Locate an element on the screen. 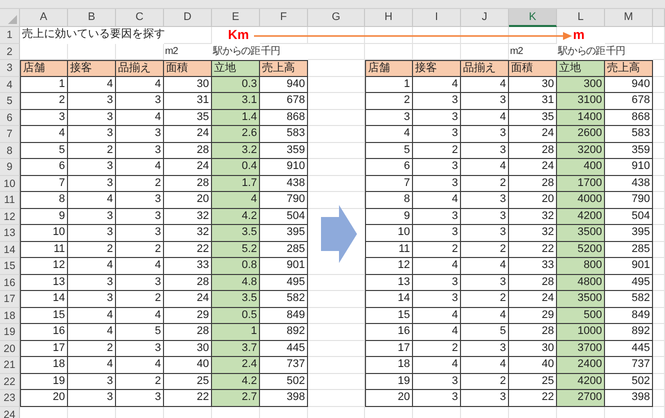 The height and width of the screenshot is (418, 665). column-header: I is located at coordinates (437, 18).